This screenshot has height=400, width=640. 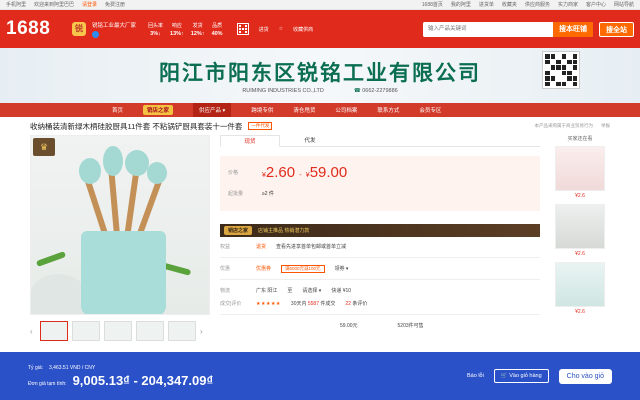 I want to click on nav-shop-home: 销店之家, so click(x=158, y=110).